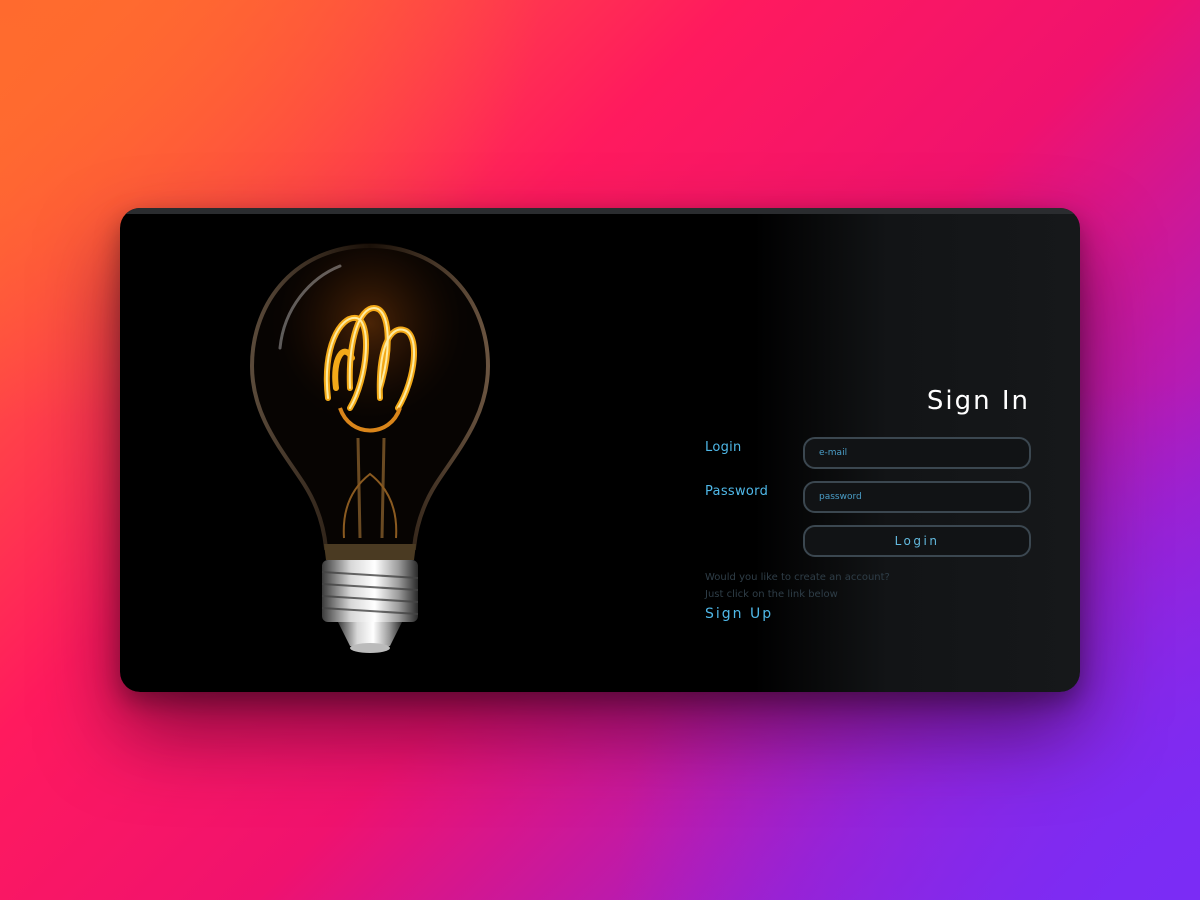 This screenshot has height=900, width=1200. What do you see at coordinates (797, 577) in the screenshot?
I see `signup-prompt-line-1: Would you like to create an account?` at bounding box center [797, 577].